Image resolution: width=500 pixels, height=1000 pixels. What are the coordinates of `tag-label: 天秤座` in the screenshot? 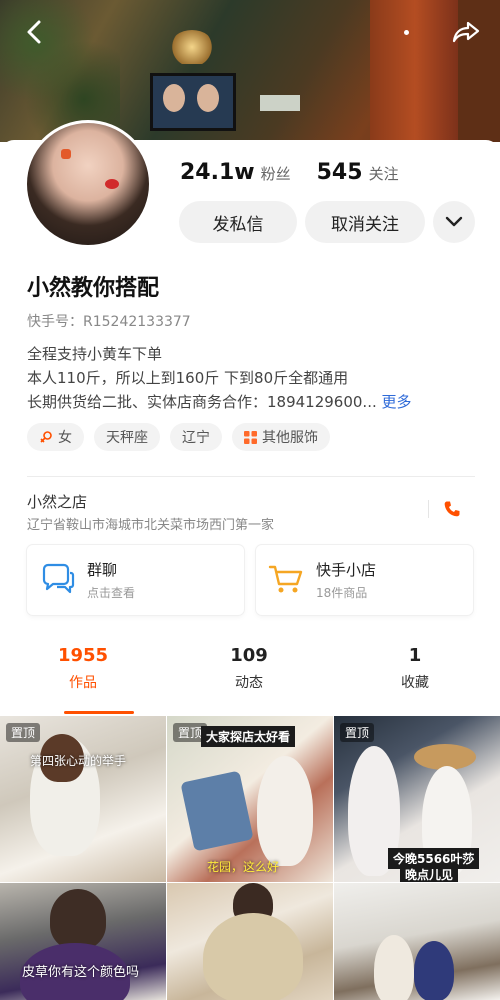 It's located at (127, 438).